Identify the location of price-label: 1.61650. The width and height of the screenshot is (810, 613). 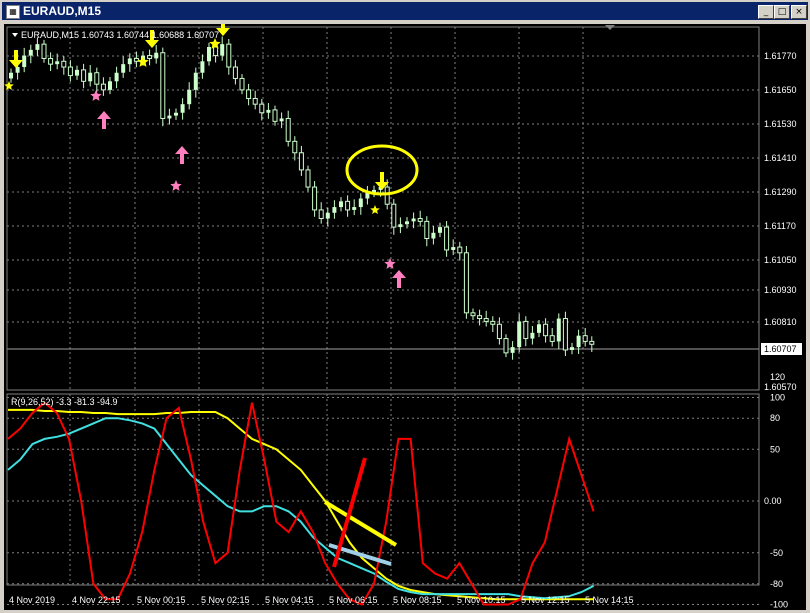
(780, 90).